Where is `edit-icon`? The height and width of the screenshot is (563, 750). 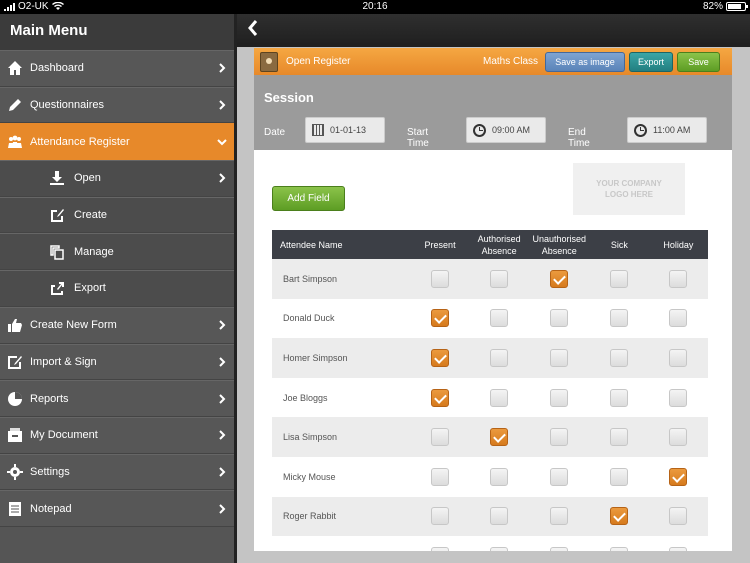
edit-icon is located at coordinates (57, 215).